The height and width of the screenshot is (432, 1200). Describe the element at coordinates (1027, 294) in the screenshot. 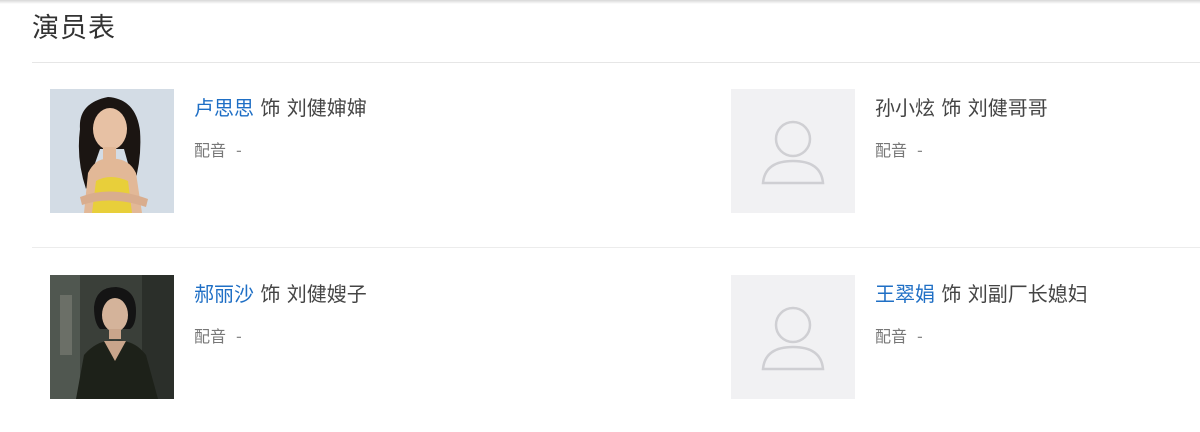

I see `role-name: 刘副厂长媳妇` at that location.